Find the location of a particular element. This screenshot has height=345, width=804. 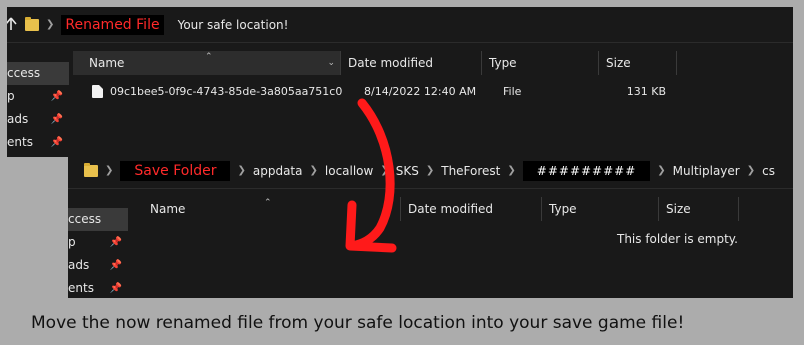

breadcrumb-theforest: TheForest is located at coordinates (470, 171).